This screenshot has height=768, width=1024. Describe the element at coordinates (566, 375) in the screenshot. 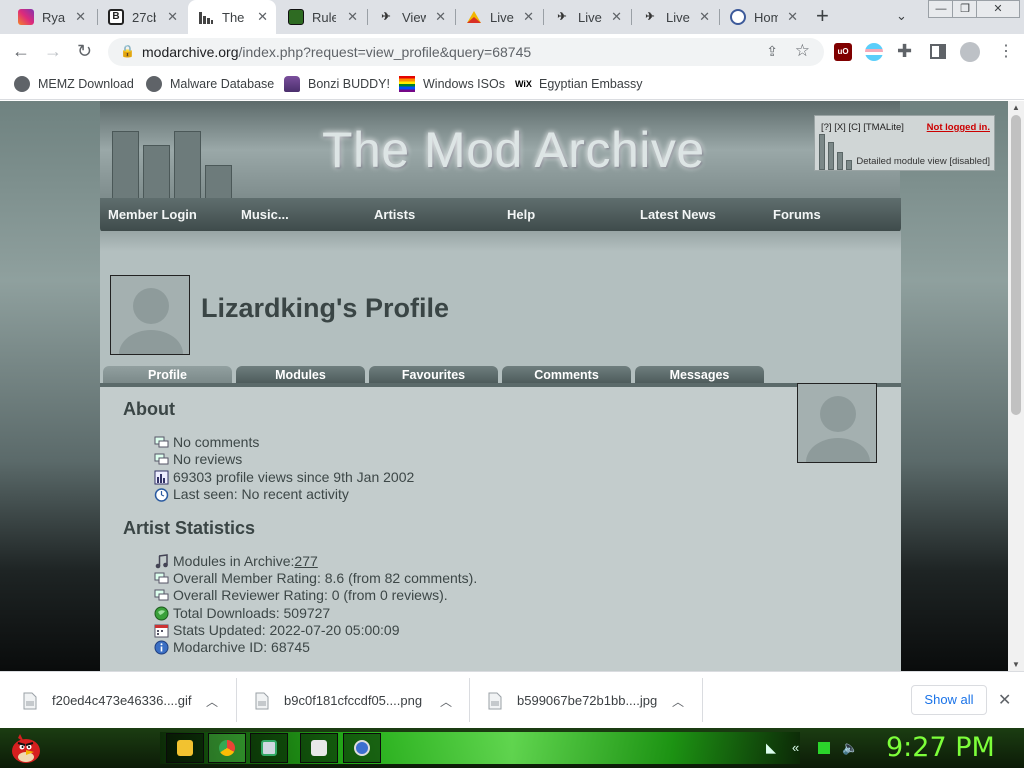

I see `tab-comments: Comments` at that location.